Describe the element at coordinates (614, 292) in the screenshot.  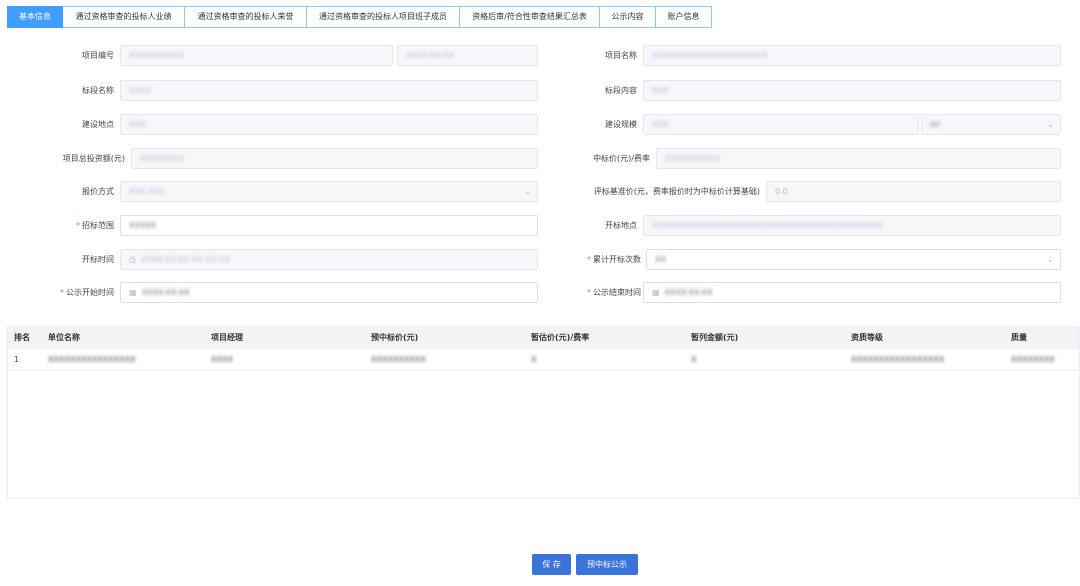
I see `publicity-end-label: * 公示结束时间` at that location.